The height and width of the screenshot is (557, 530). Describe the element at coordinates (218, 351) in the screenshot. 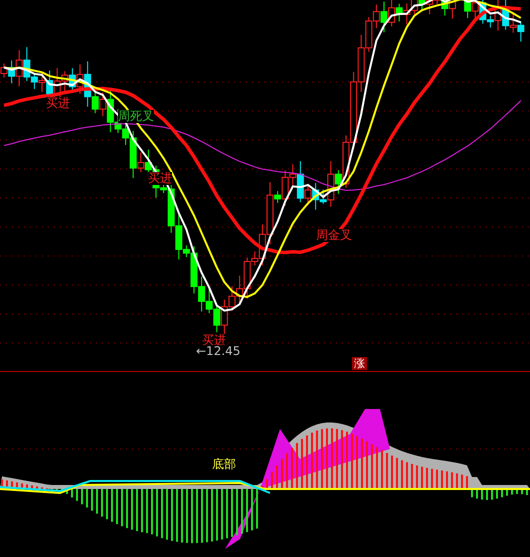

I see `low-price-label: ←12.45` at that location.